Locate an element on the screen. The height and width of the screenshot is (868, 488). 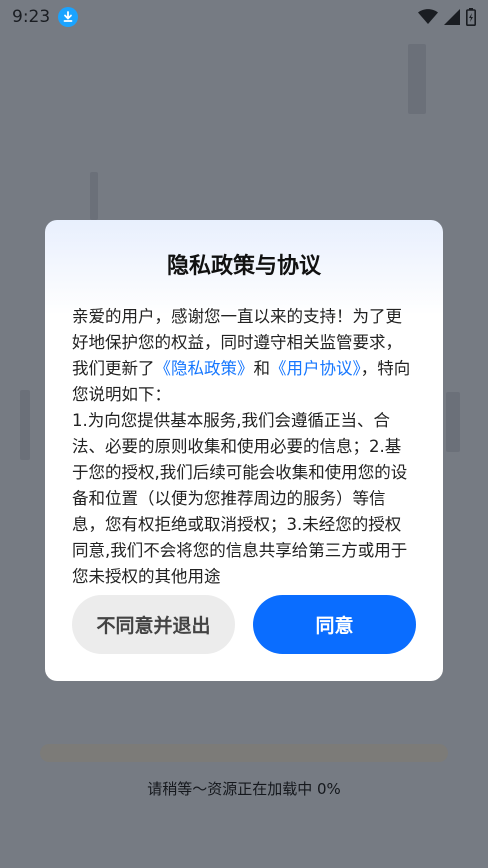
status-bar: 9:23 is located at coordinates (244, 17).